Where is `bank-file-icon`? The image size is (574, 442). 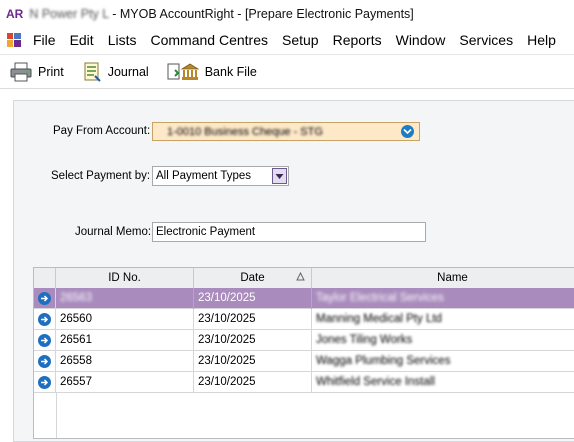 bank-file-icon is located at coordinates (183, 71).